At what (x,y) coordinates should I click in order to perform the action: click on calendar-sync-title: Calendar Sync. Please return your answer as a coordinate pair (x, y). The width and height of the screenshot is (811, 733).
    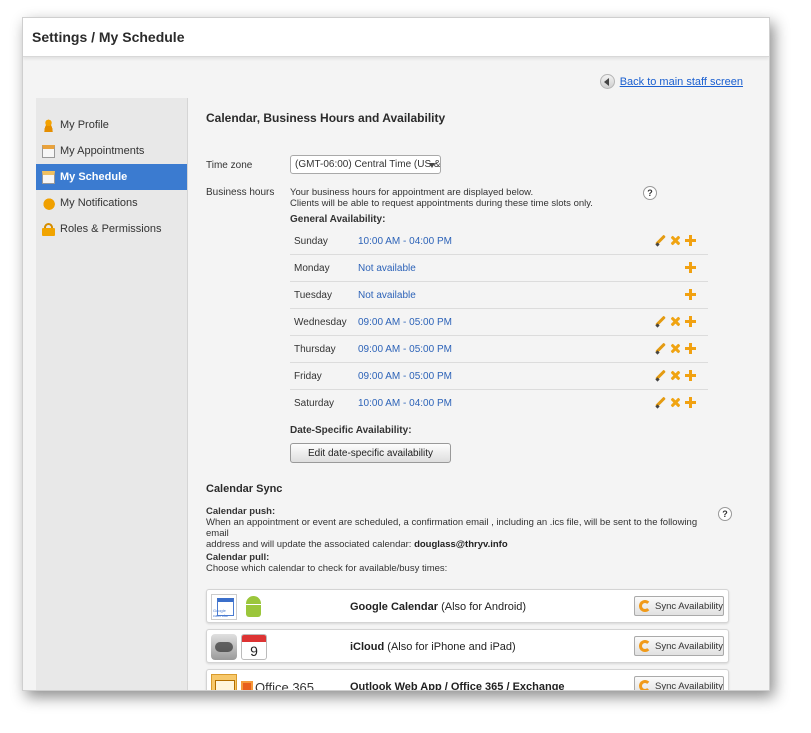
    Looking at the image, I should click on (244, 489).